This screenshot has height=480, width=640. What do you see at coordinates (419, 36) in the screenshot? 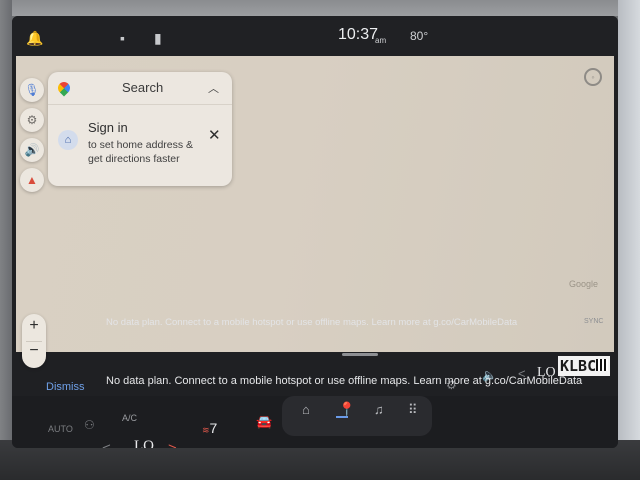
I see `outside-temperature: 80°` at bounding box center [419, 36].